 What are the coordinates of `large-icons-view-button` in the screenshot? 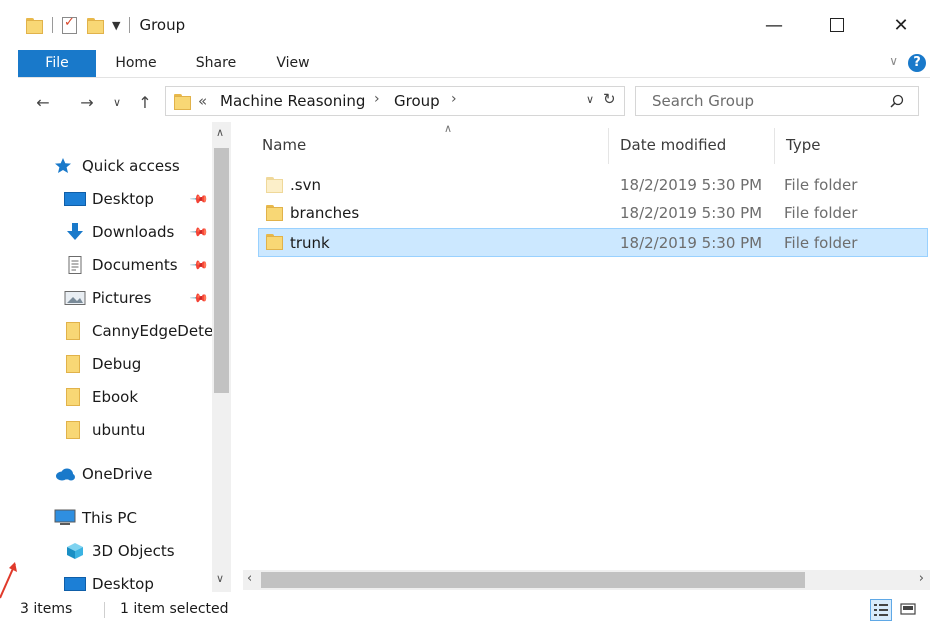 It's located at (909, 610).